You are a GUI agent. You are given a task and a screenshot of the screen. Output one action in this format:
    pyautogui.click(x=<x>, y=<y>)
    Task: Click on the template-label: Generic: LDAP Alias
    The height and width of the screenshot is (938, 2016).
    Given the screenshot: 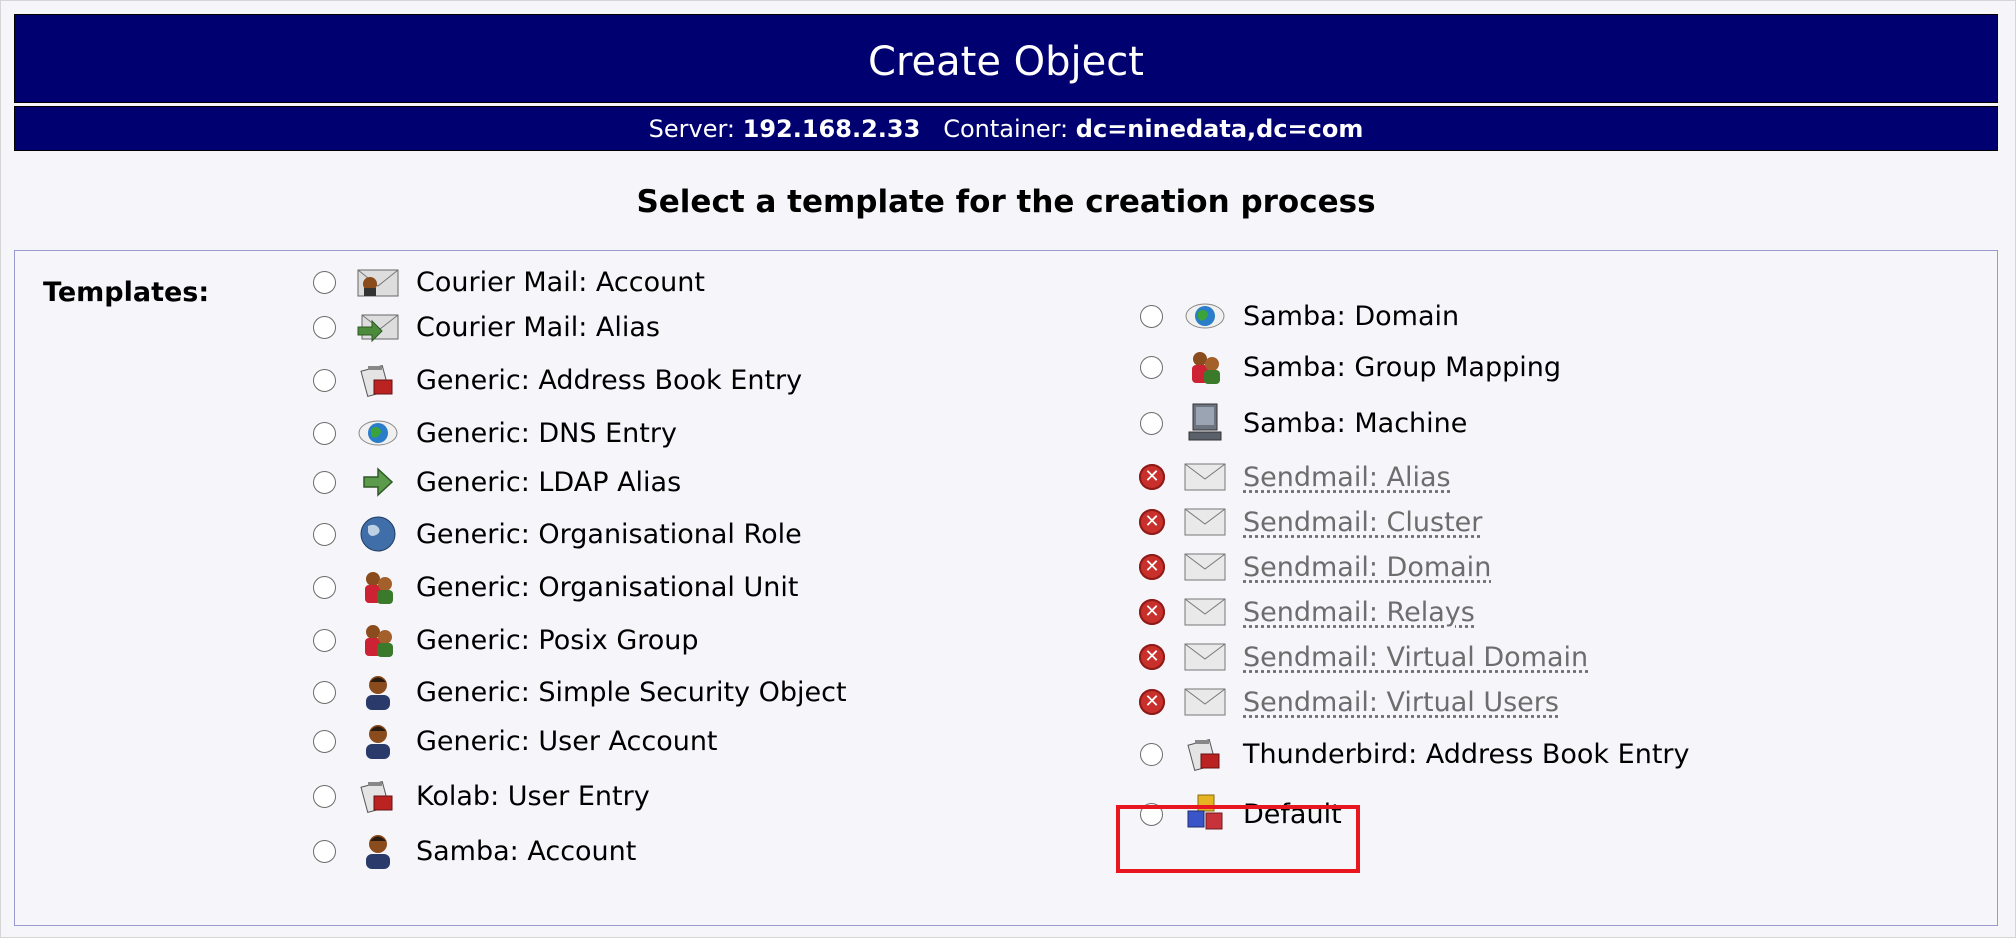 What is the action you would take?
    pyautogui.click(x=549, y=482)
    